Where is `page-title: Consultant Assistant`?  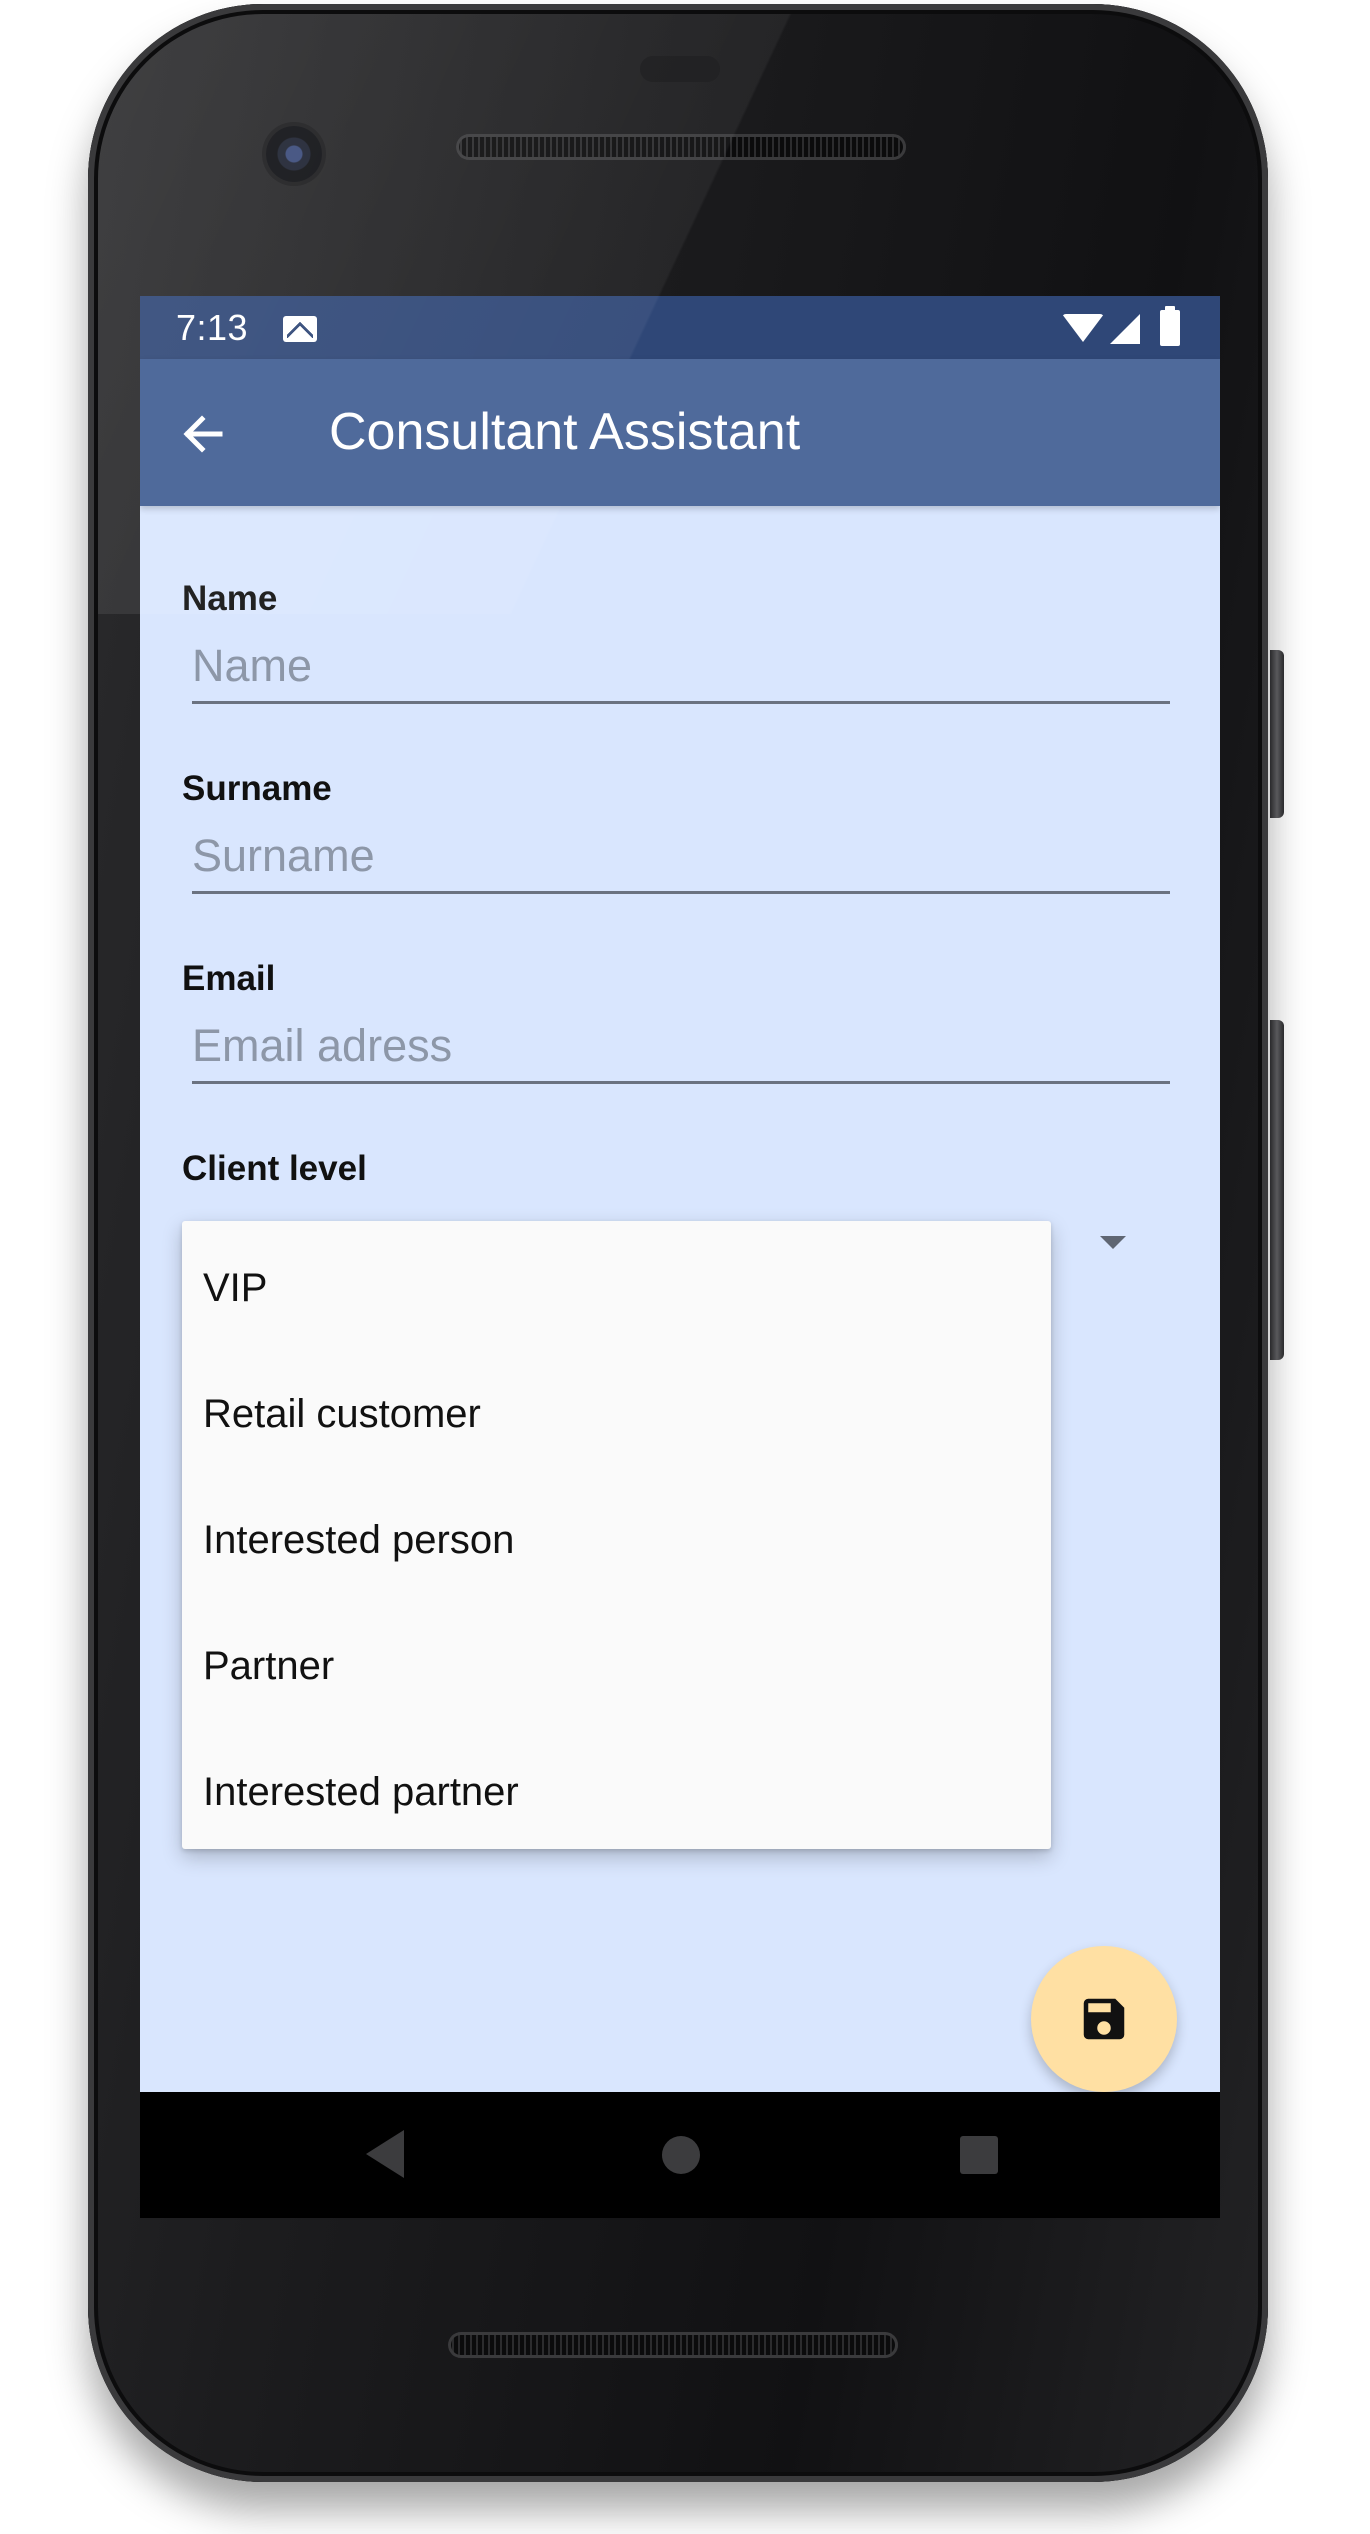 page-title: Consultant Assistant is located at coordinates (565, 432).